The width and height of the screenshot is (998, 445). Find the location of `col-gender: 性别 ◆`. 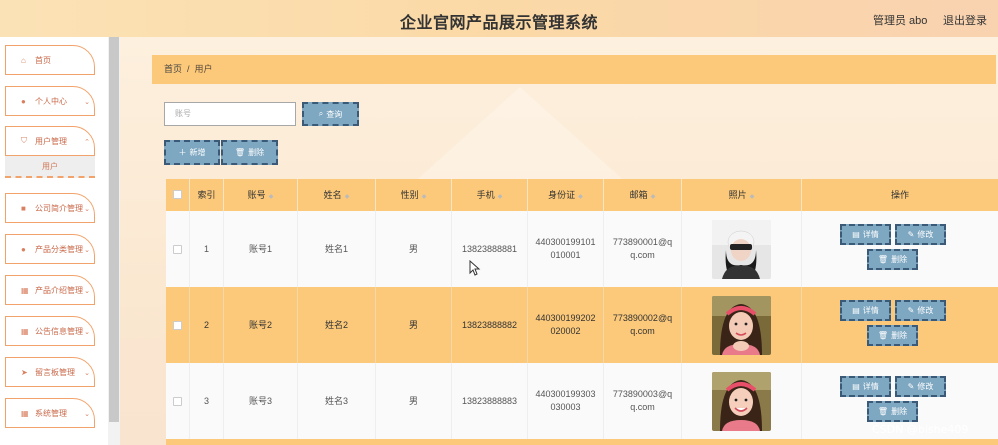

col-gender: 性别 ◆ is located at coordinates (414, 195).